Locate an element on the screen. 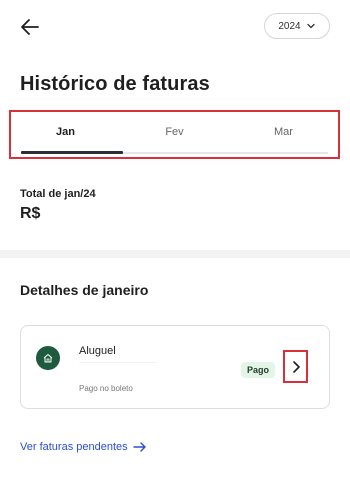  status-badge: Pago is located at coordinates (258, 370).